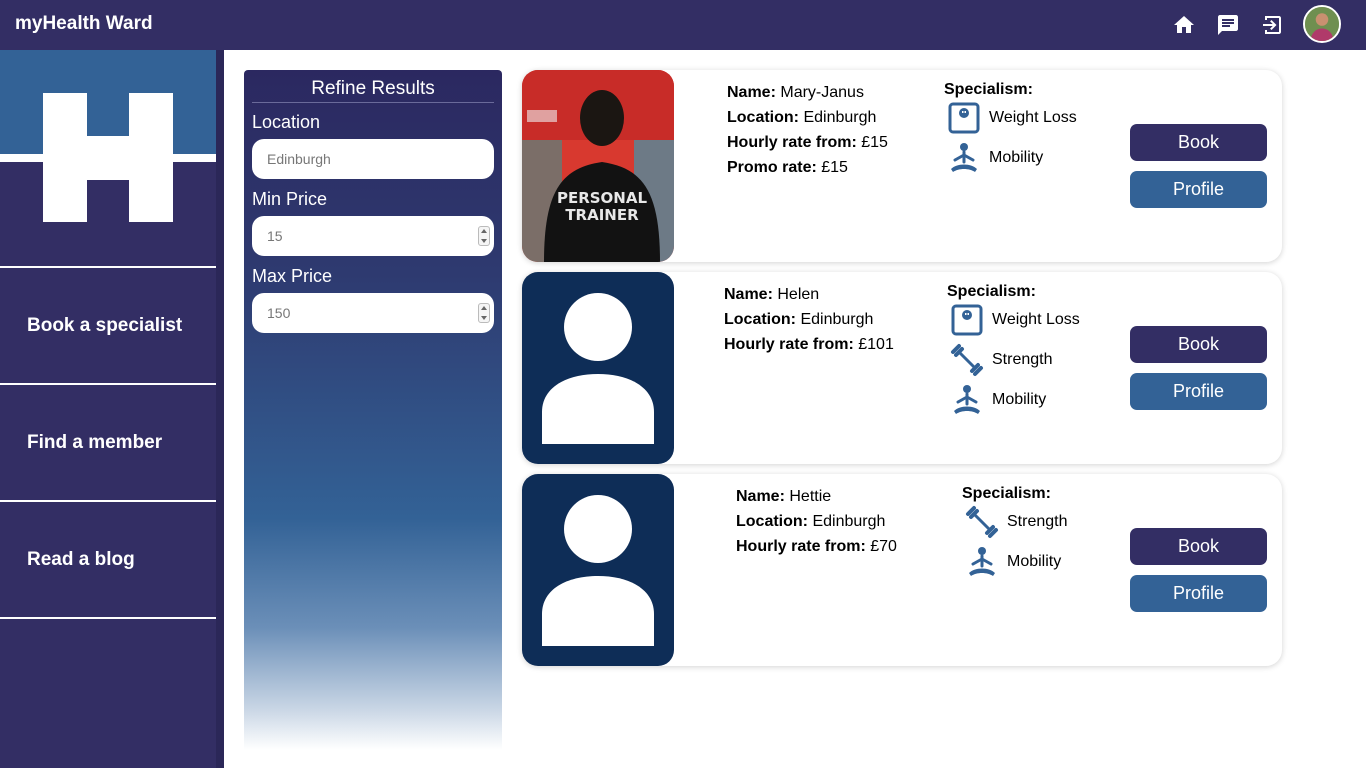  Describe the element at coordinates (598, 166) in the screenshot. I see `personal-trainer-photo: PERSONAL TRAINER` at that location.